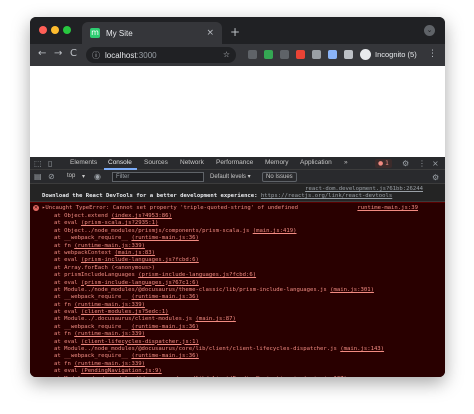 This screenshot has width=474, height=414. I want to click on error-count-badge: ● 1, so click(383, 163).